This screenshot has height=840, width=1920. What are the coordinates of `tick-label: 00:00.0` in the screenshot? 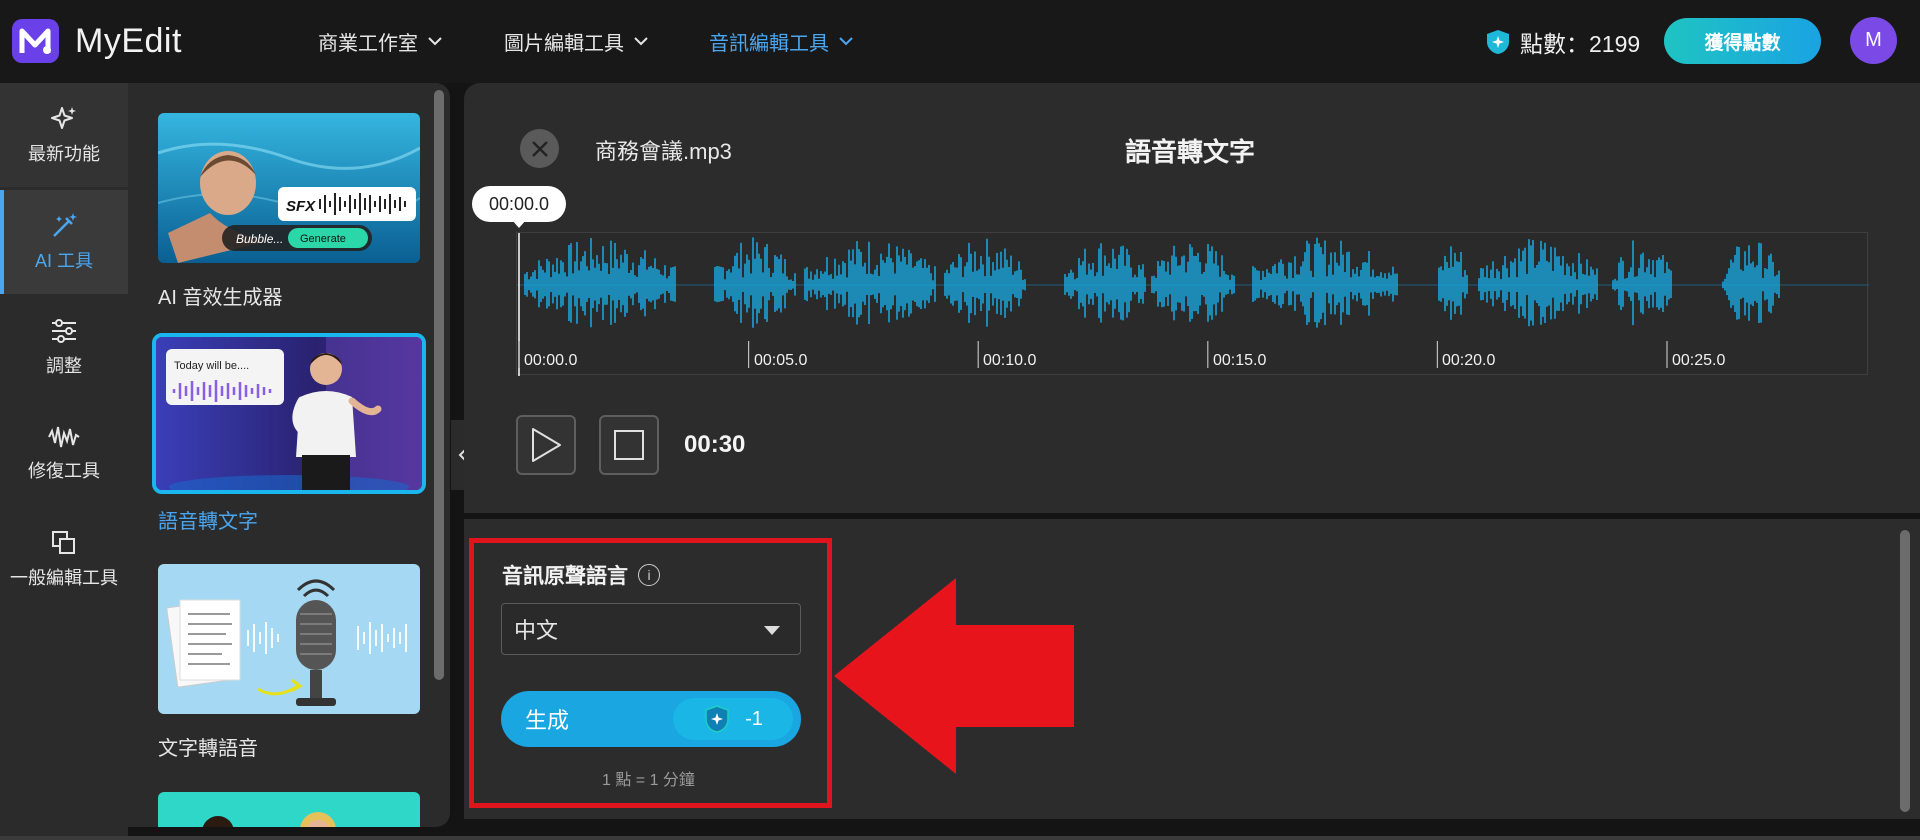 It's located at (551, 360).